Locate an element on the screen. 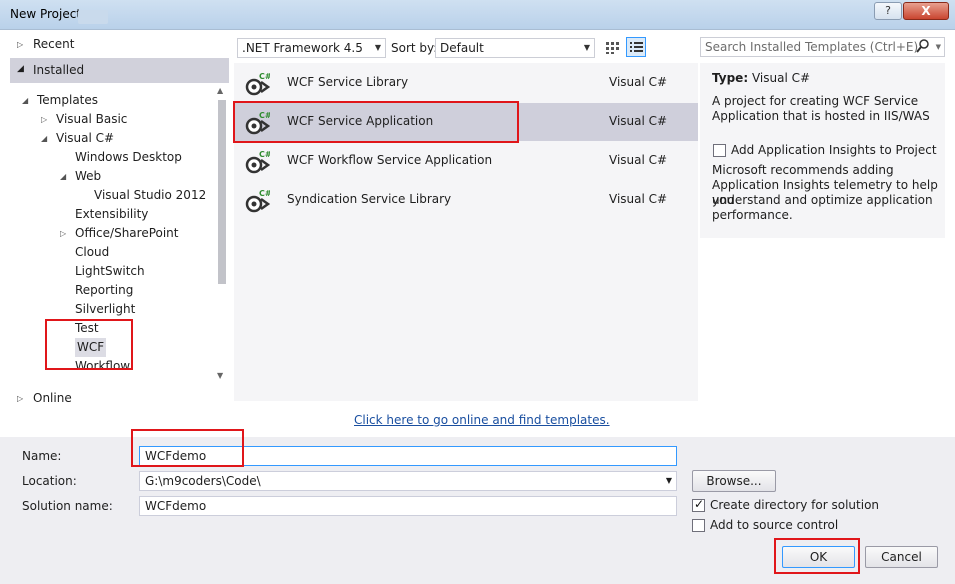 The height and width of the screenshot is (584, 955). type-label: Type: is located at coordinates (730, 78).